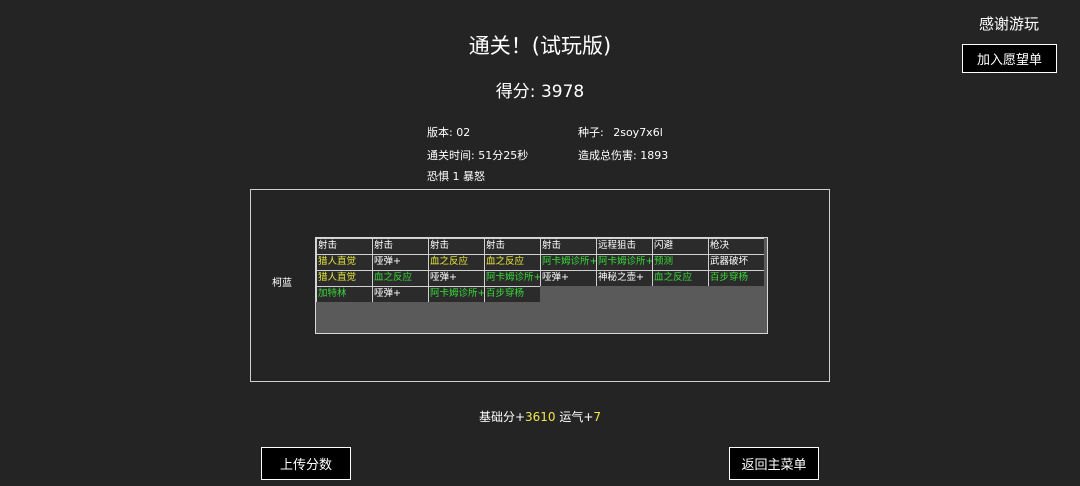  What do you see at coordinates (574, 417) in the screenshot?
I see `luck-label: 运气+` at bounding box center [574, 417].